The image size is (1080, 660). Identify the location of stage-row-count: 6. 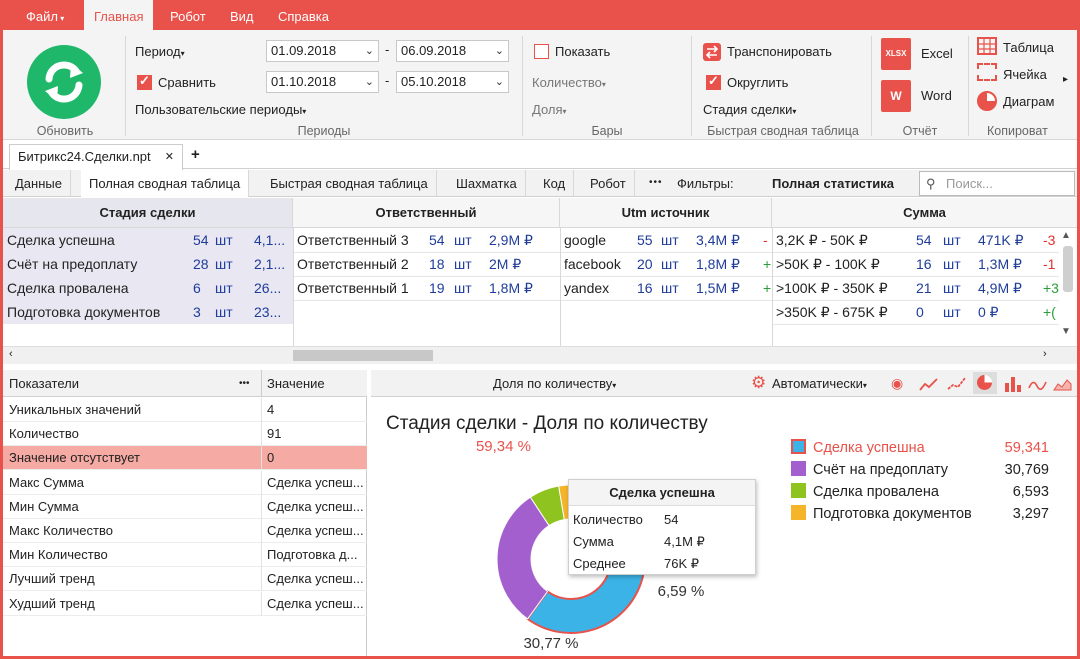
(197, 288).